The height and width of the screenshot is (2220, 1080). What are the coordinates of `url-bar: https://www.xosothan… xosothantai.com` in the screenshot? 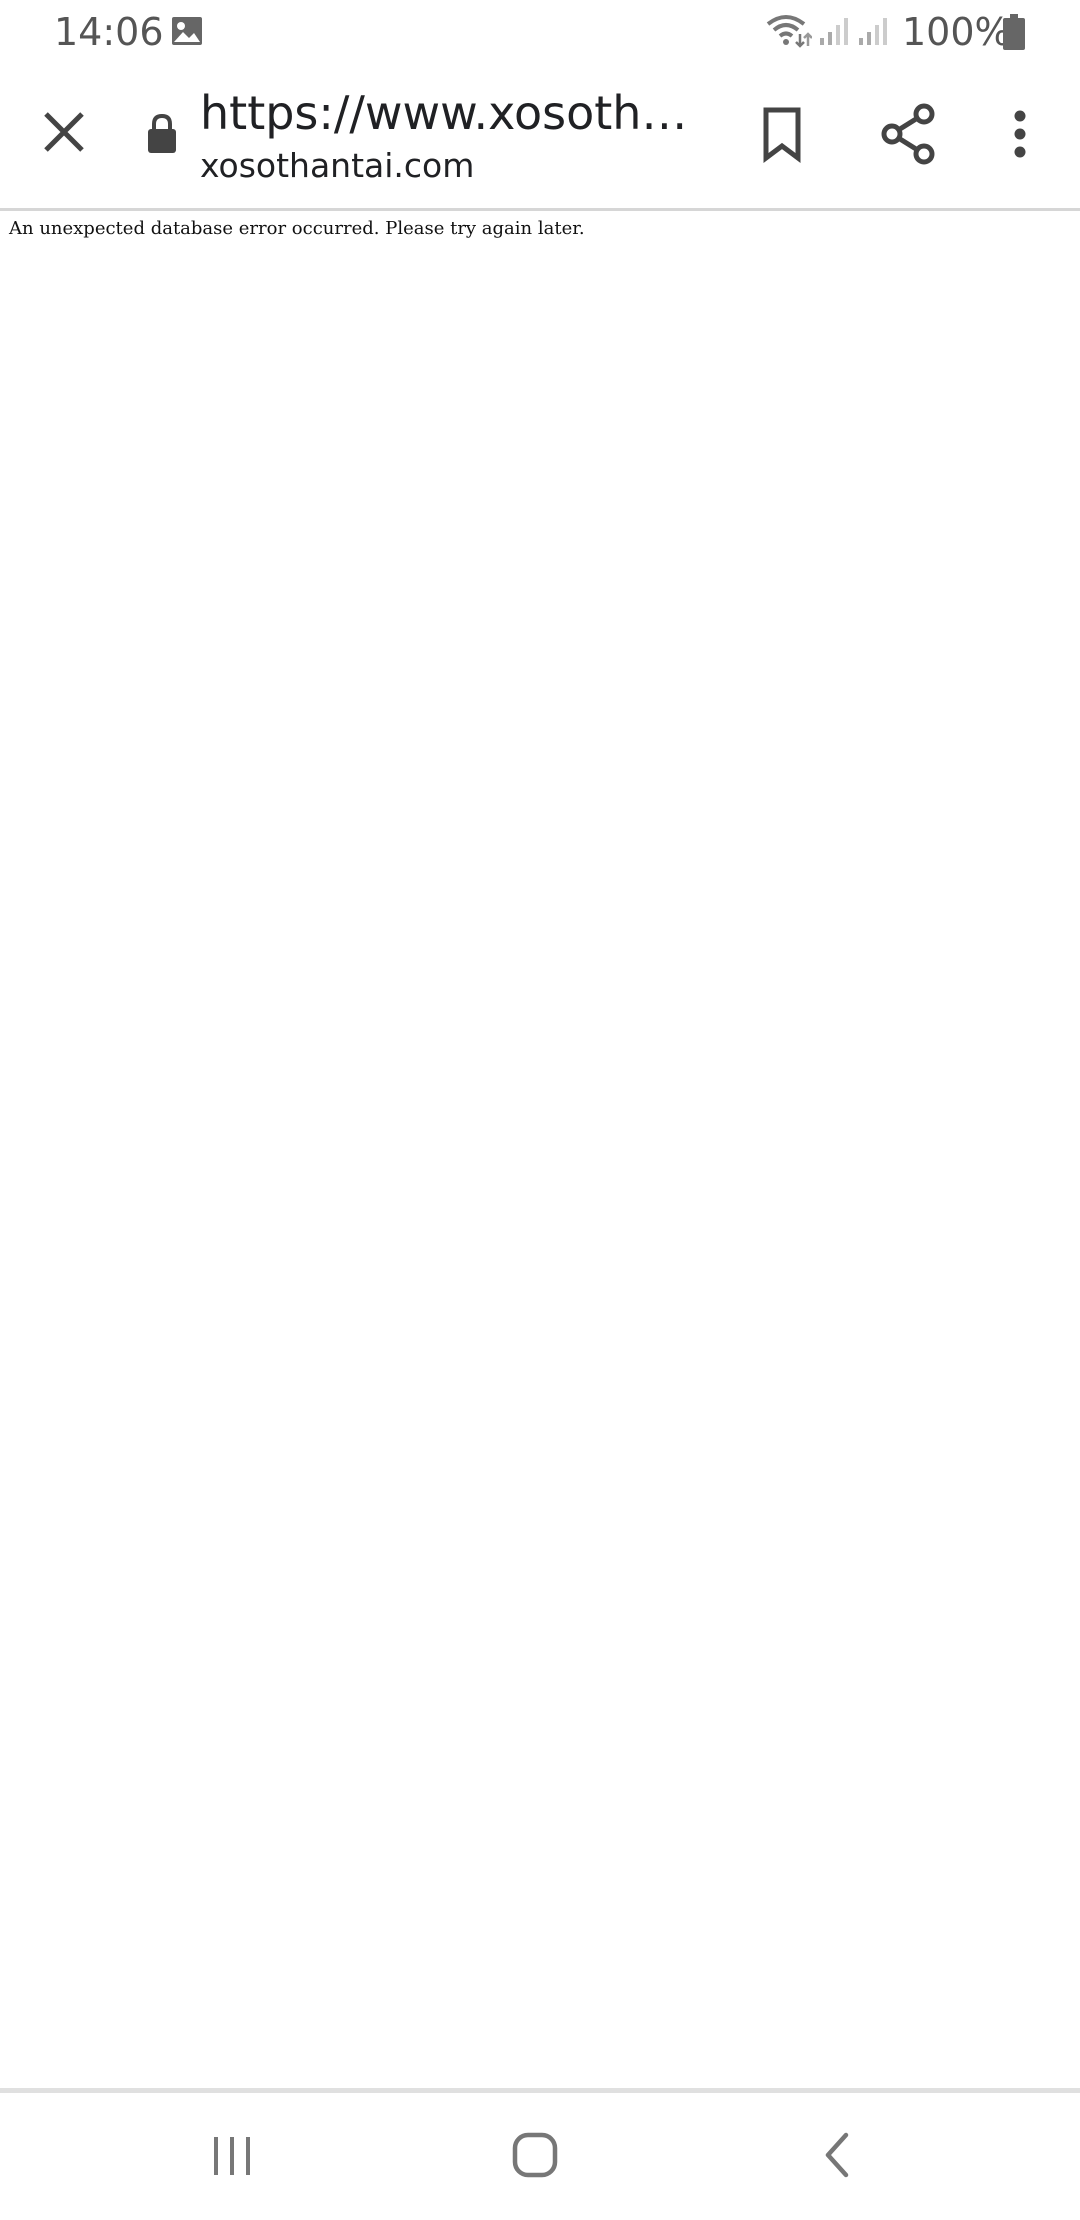 It's located at (450, 136).